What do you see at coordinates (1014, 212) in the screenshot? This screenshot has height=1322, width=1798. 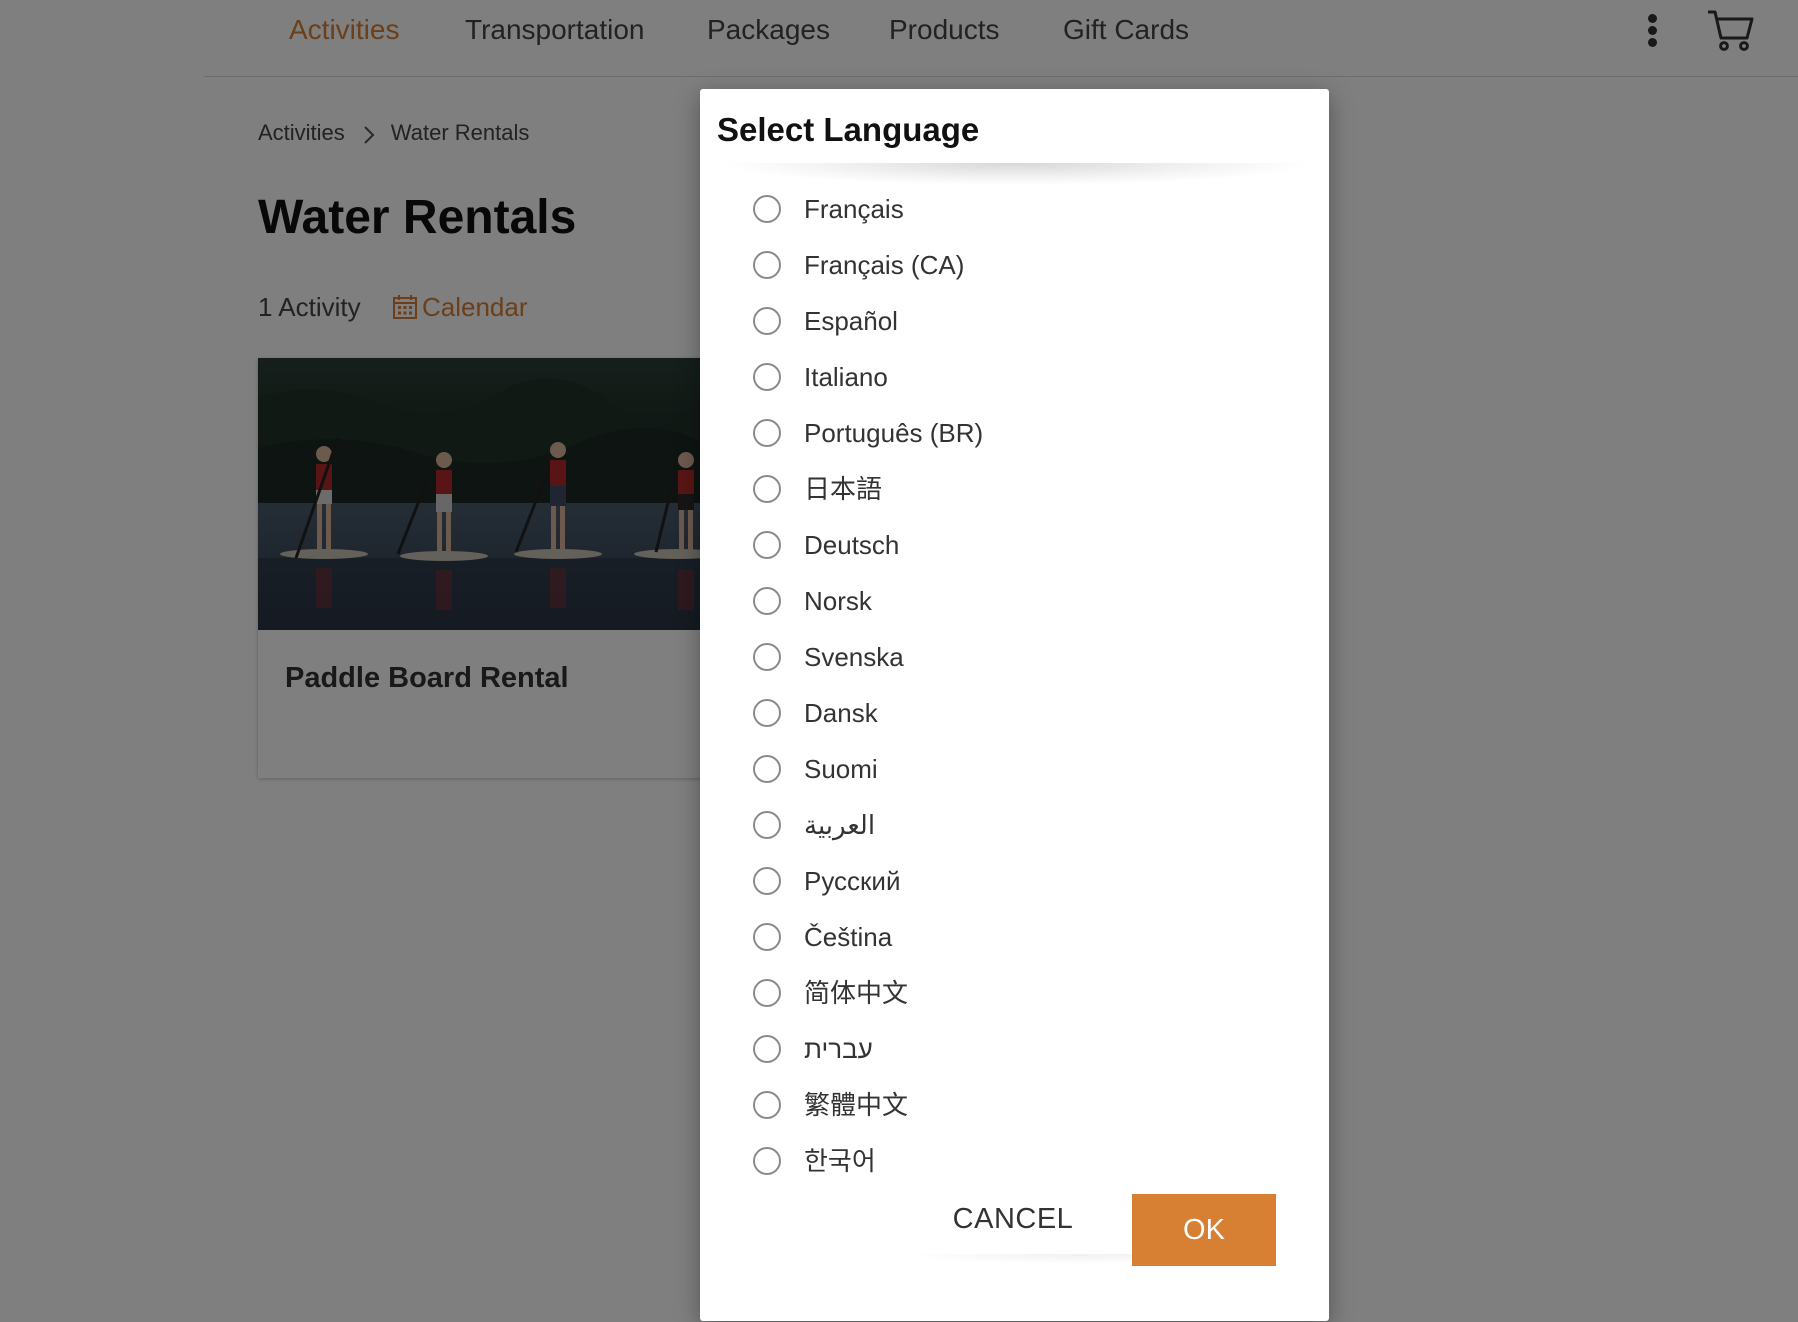 I see `language-option: Français` at bounding box center [1014, 212].